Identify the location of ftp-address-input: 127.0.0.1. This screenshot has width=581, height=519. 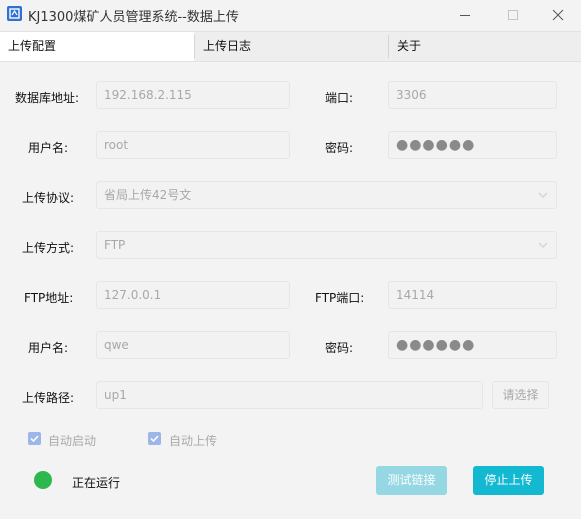
(193, 295).